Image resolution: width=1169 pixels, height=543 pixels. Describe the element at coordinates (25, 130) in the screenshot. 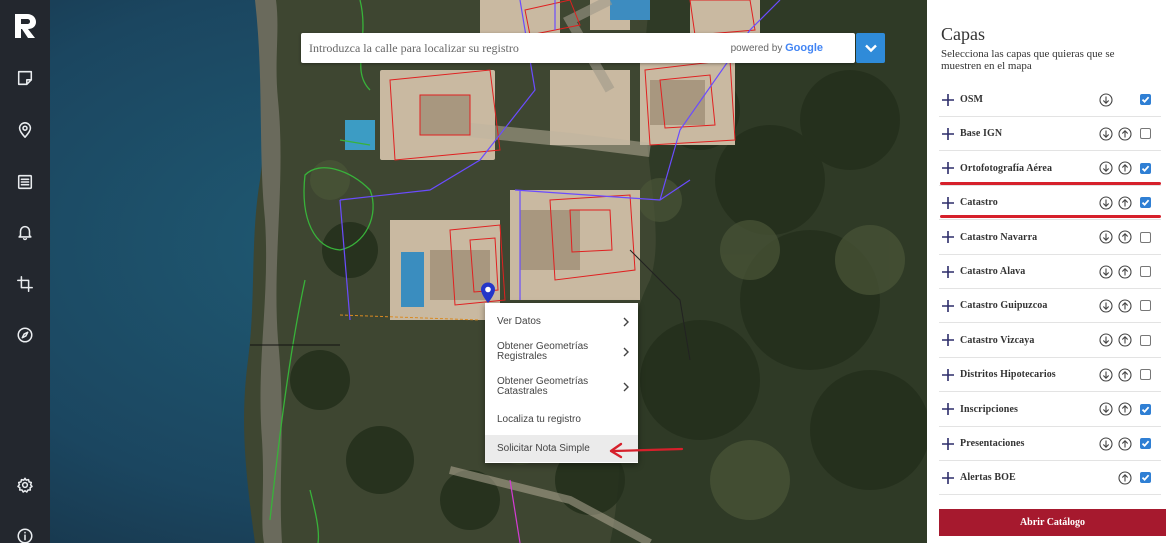

I see `location-pin-icon` at that location.